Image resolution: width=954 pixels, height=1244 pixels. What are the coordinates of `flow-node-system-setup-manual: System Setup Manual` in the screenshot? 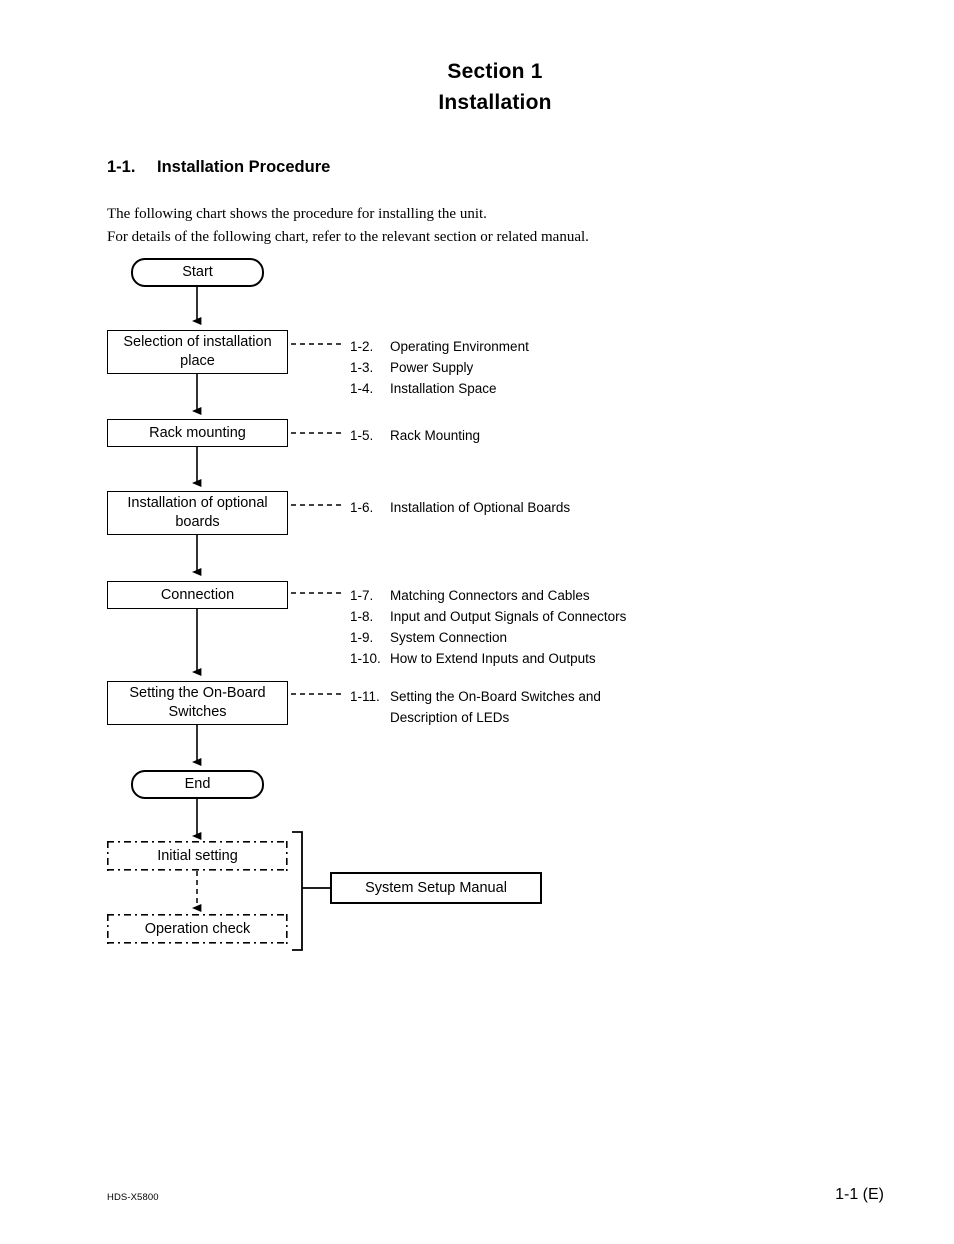 It's located at (436, 888).